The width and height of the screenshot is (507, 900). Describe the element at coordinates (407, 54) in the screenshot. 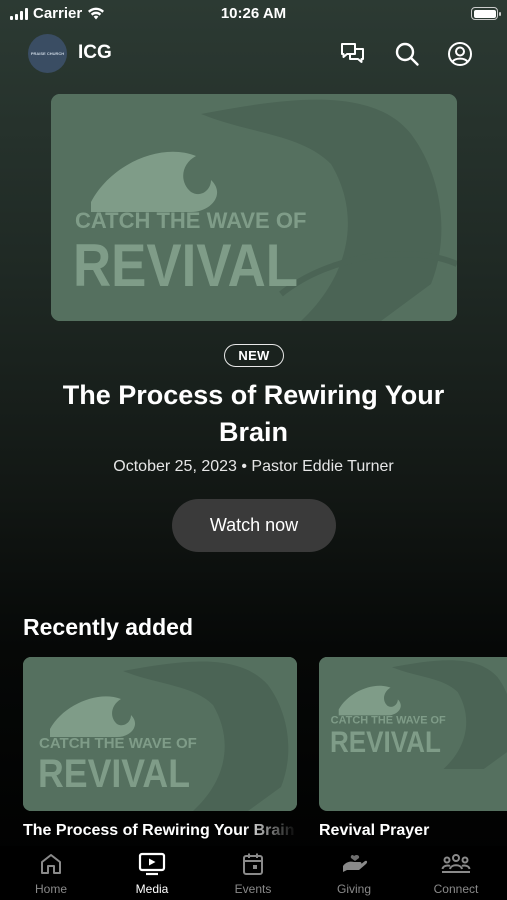

I see `search-icon` at that location.